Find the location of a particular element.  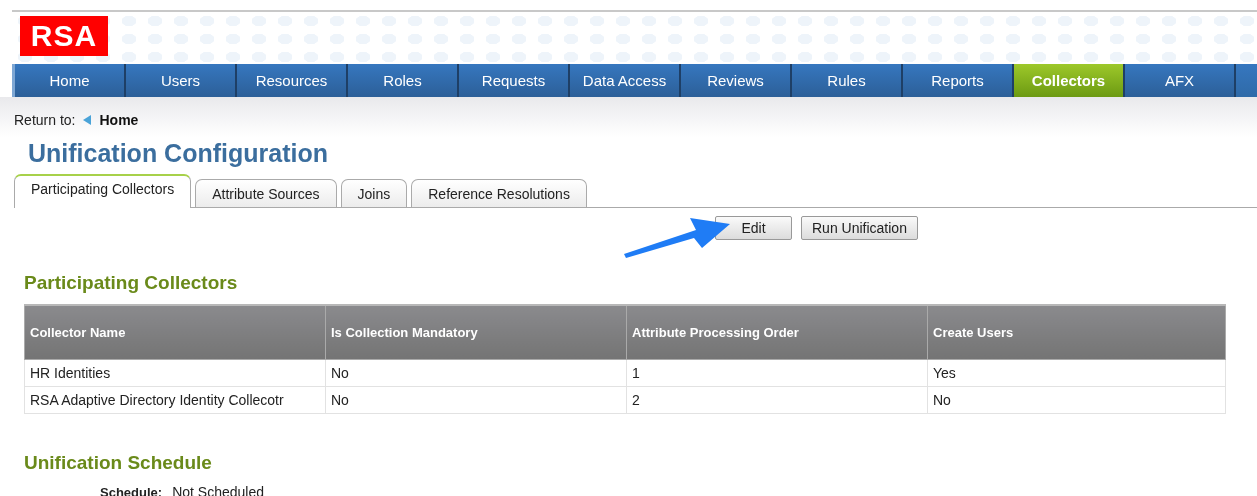

column-header: Is Collection Mandatory is located at coordinates (476, 332).